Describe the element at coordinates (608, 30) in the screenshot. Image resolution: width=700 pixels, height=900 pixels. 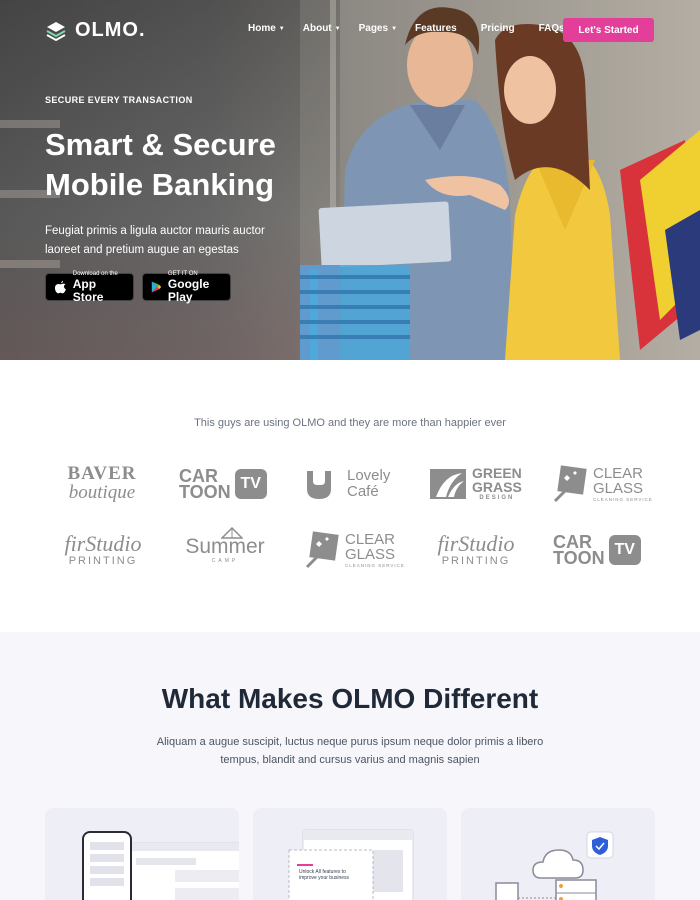
I see `lets-started-button: Let's Started` at that location.